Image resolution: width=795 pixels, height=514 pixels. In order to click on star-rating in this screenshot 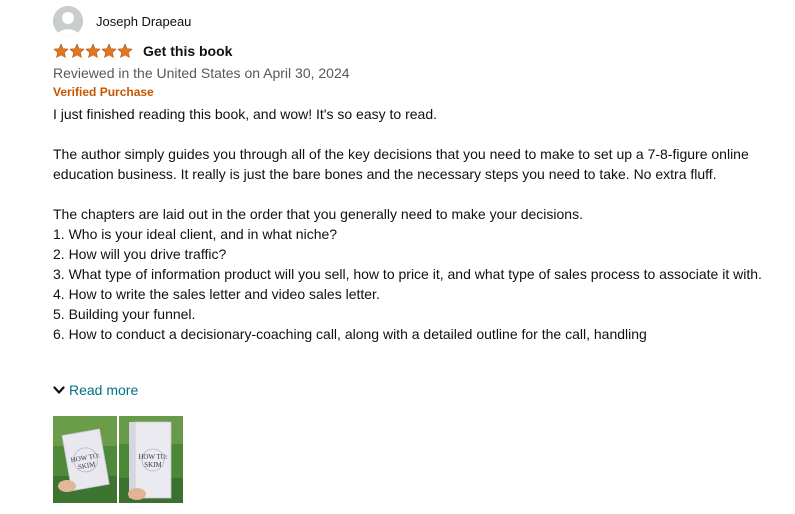, I will do `click(93, 51)`.